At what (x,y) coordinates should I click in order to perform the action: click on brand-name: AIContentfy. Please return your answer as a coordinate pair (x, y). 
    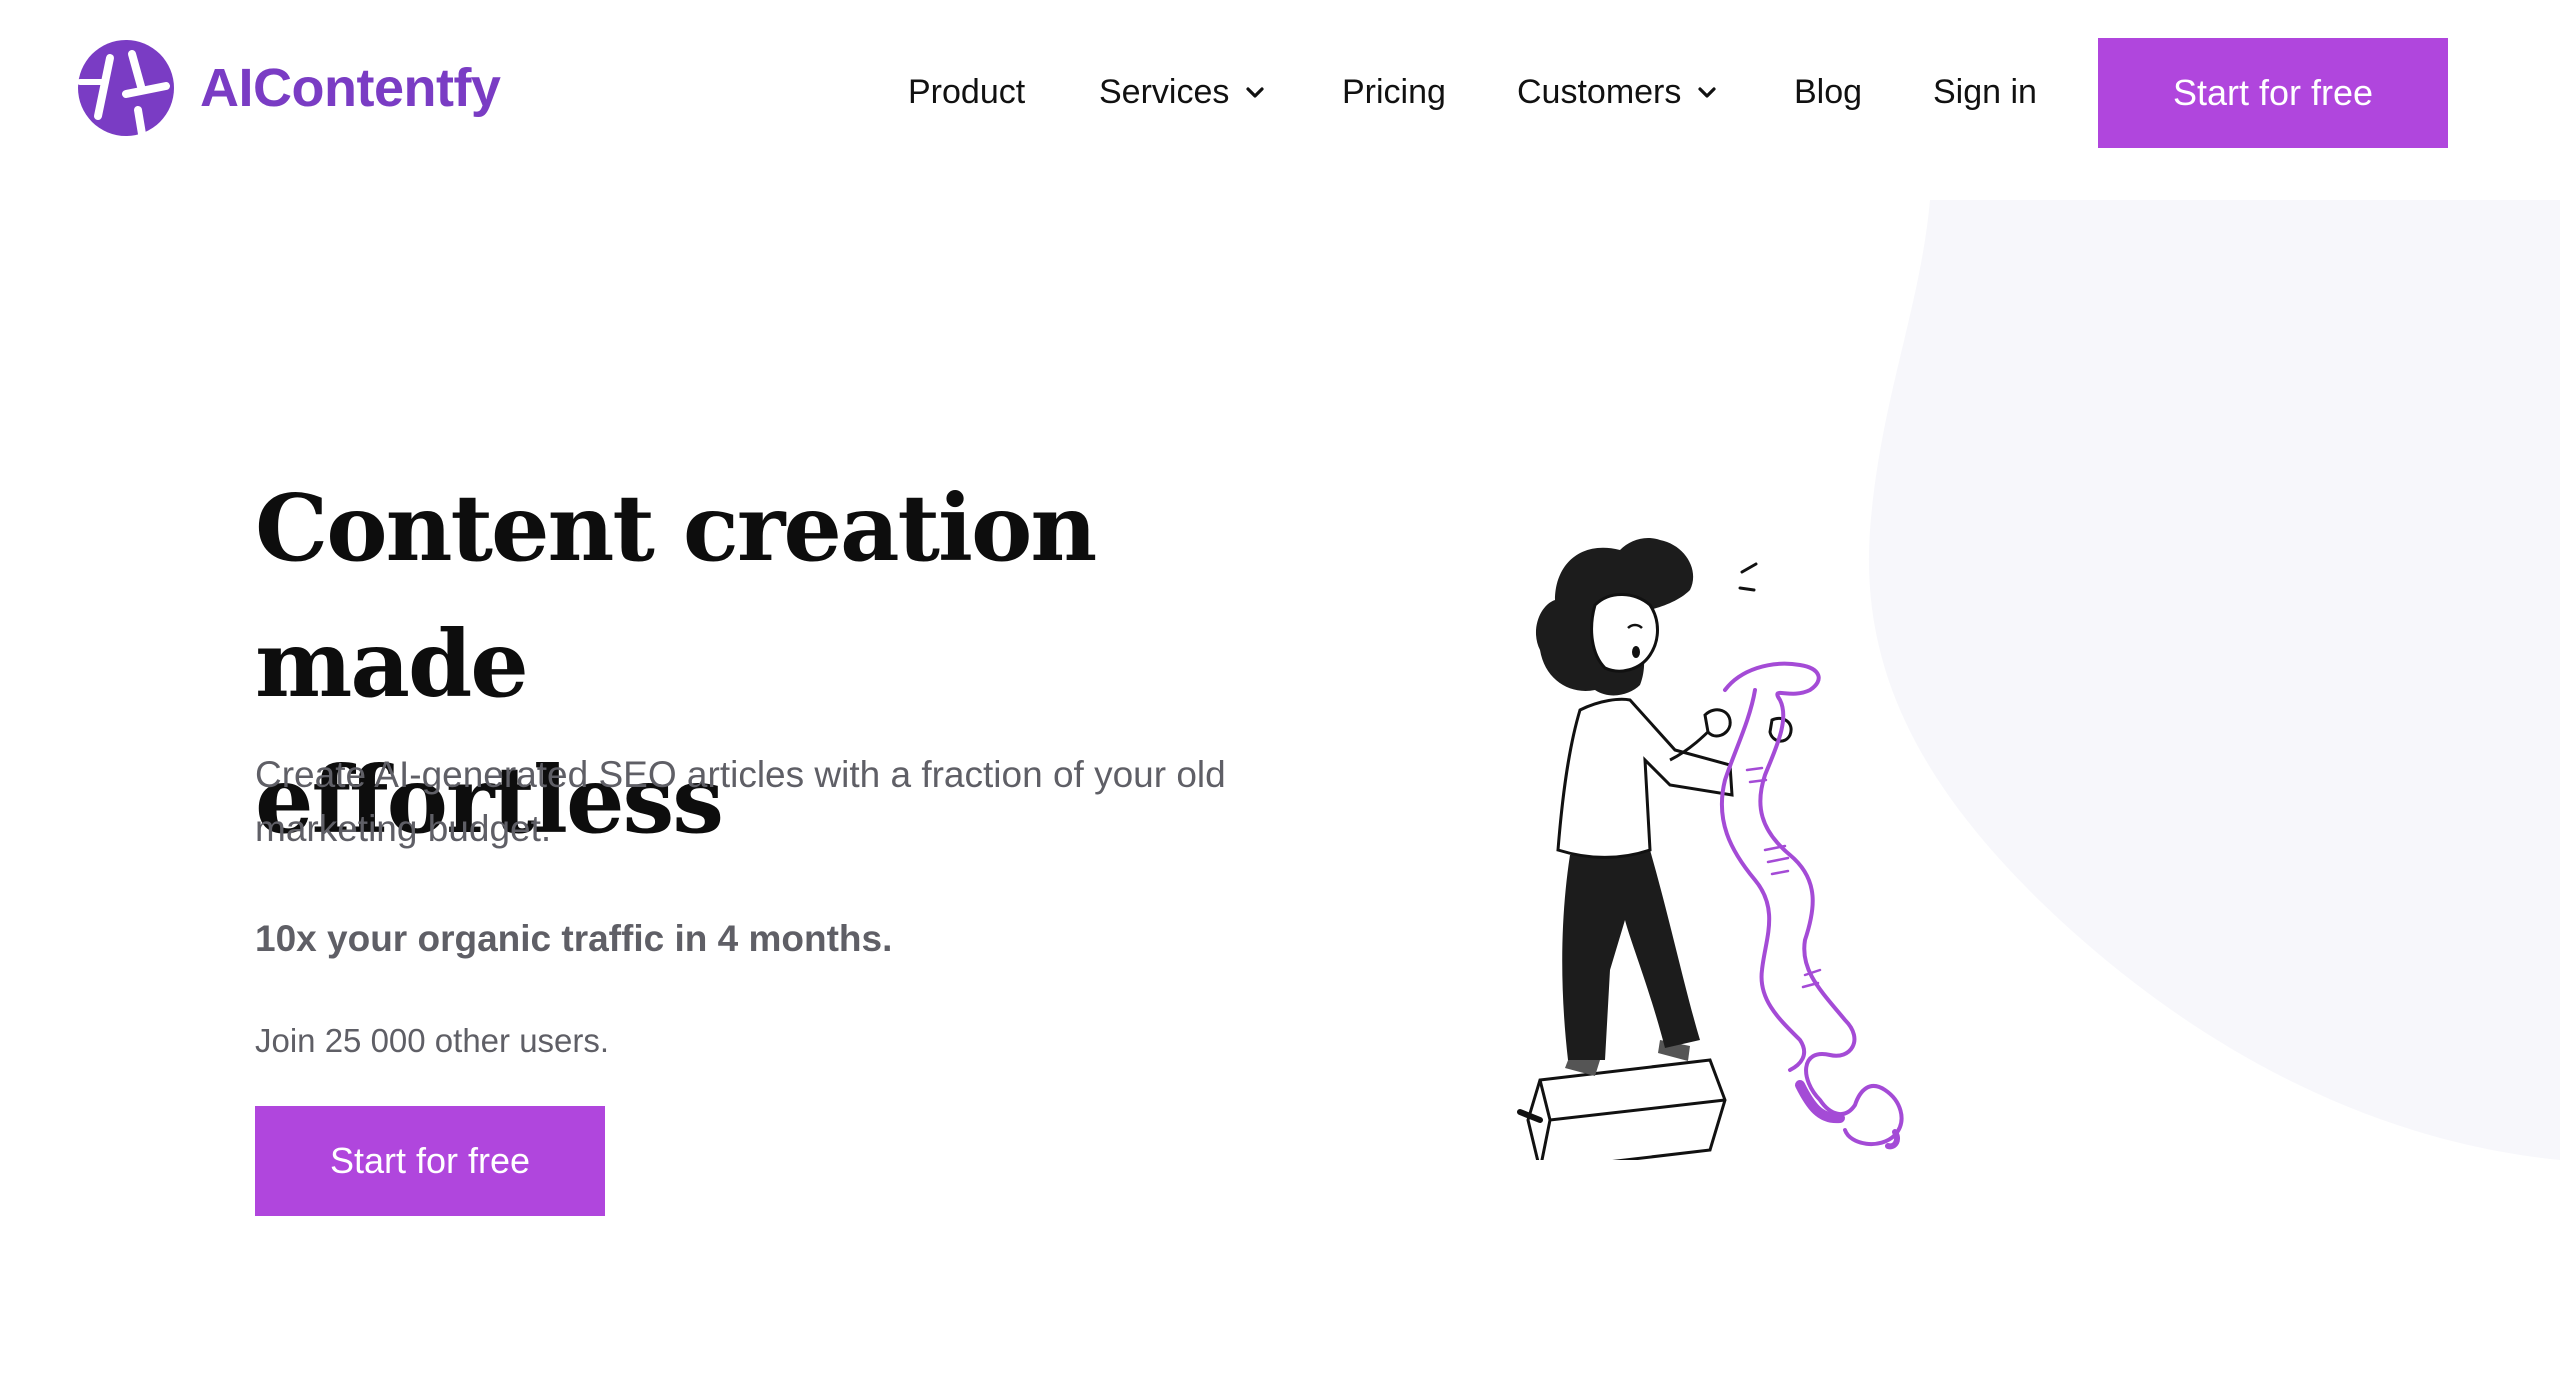
    Looking at the image, I should click on (350, 88).